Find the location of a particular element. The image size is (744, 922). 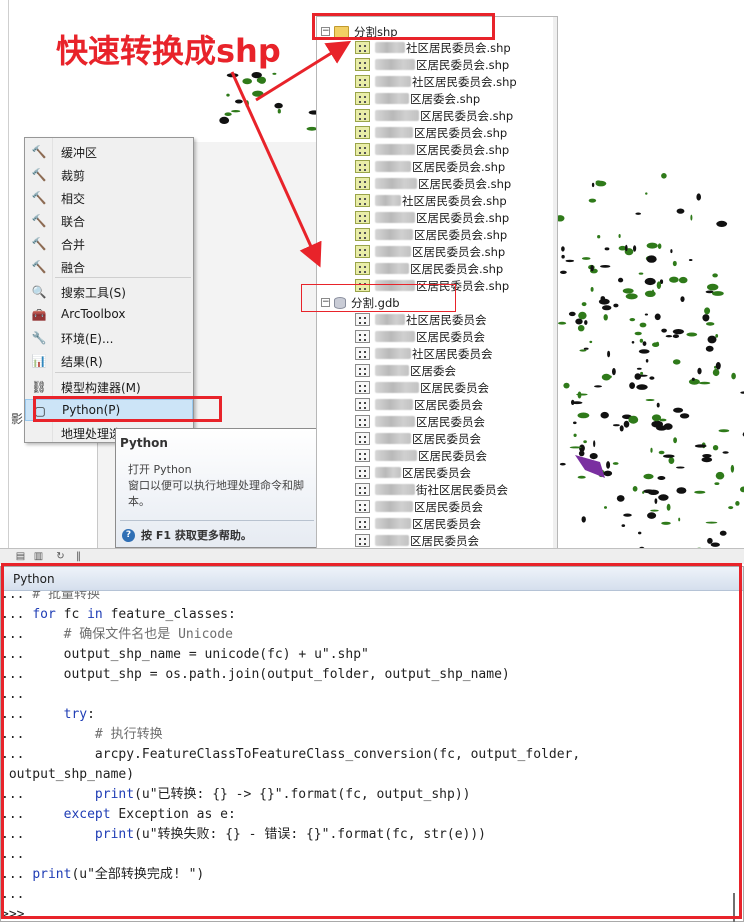

menu-item: 🔨 相交 is located at coordinates (109, 198).